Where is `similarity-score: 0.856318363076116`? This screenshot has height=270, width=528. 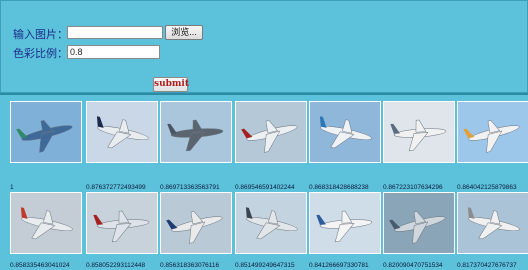 similarity-score: 0.856318363076116 is located at coordinates (190, 265).